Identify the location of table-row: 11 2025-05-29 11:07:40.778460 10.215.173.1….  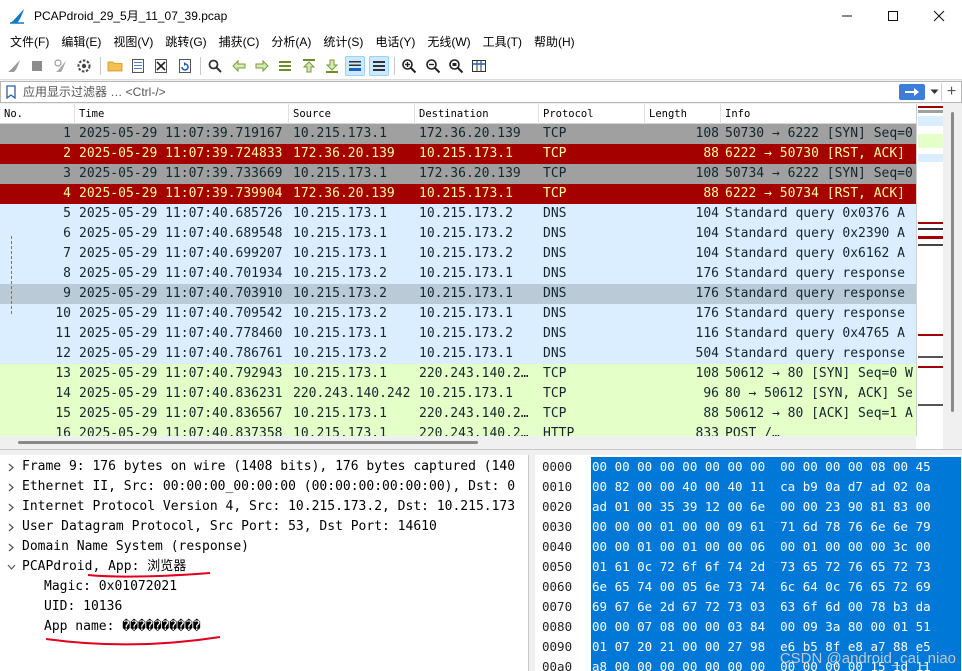
(458, 334).